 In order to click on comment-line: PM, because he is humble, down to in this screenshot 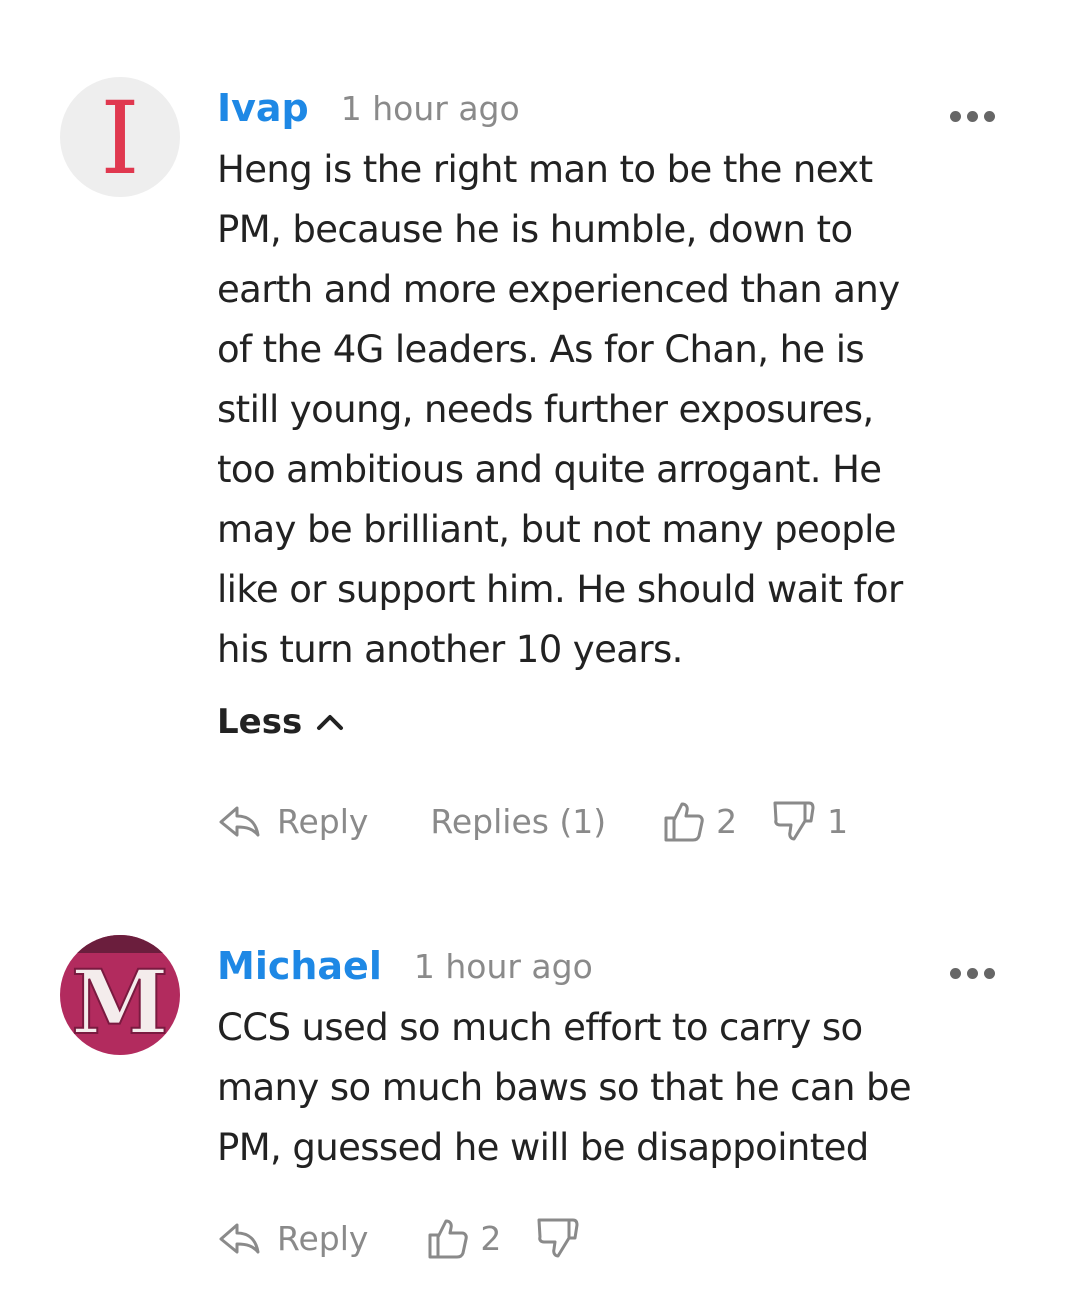, I will do `click(535, 229)`.